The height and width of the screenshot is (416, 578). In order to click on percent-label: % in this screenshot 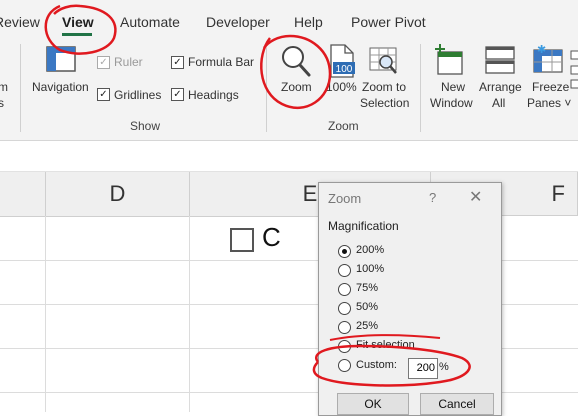, I will do `click(444, 367)`.